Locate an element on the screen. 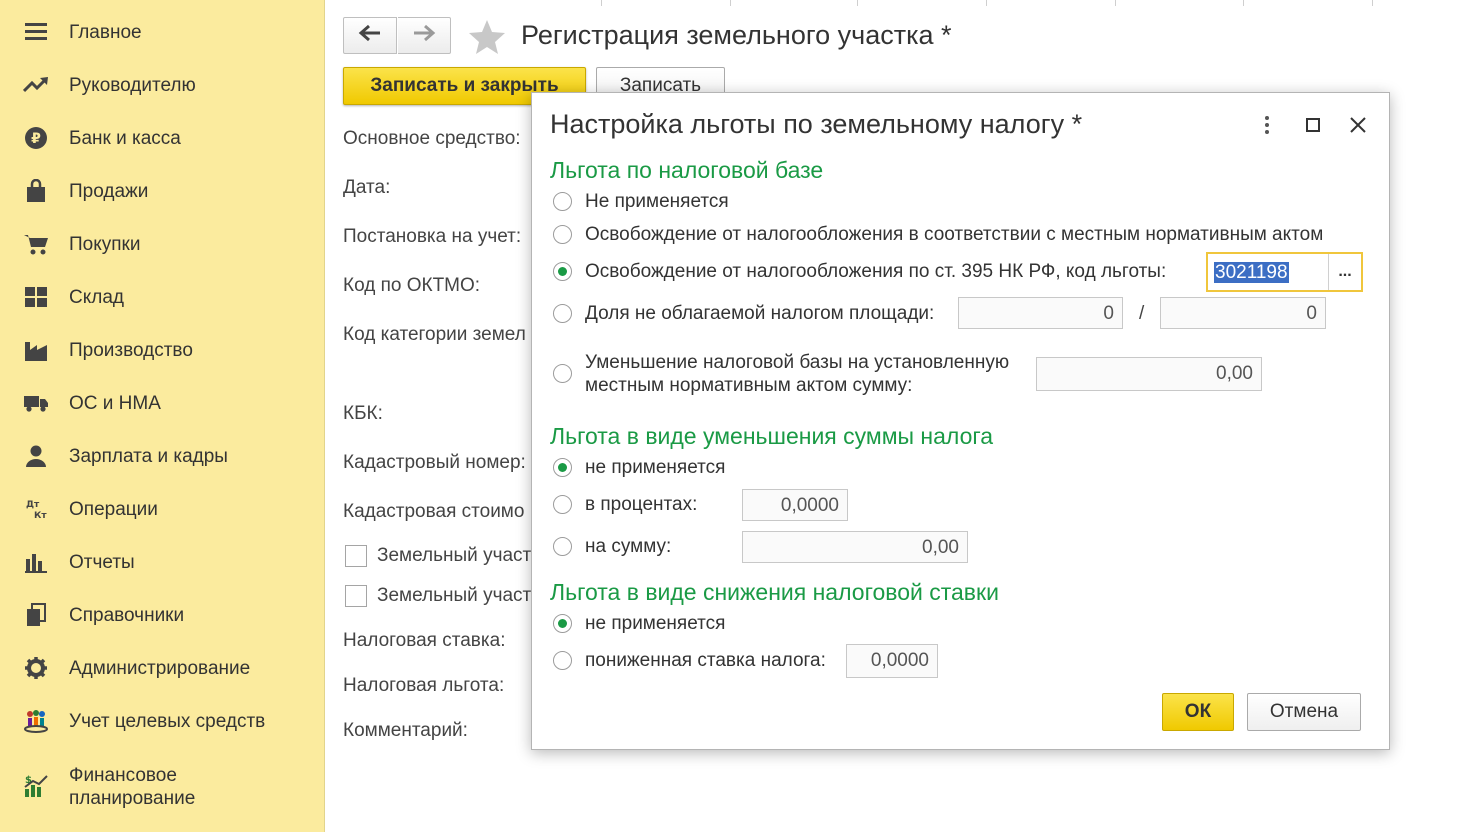 This screenshot has width=1459, height=832. sidebar-item-warehouse: Склад is located at coordinates (162, 297).